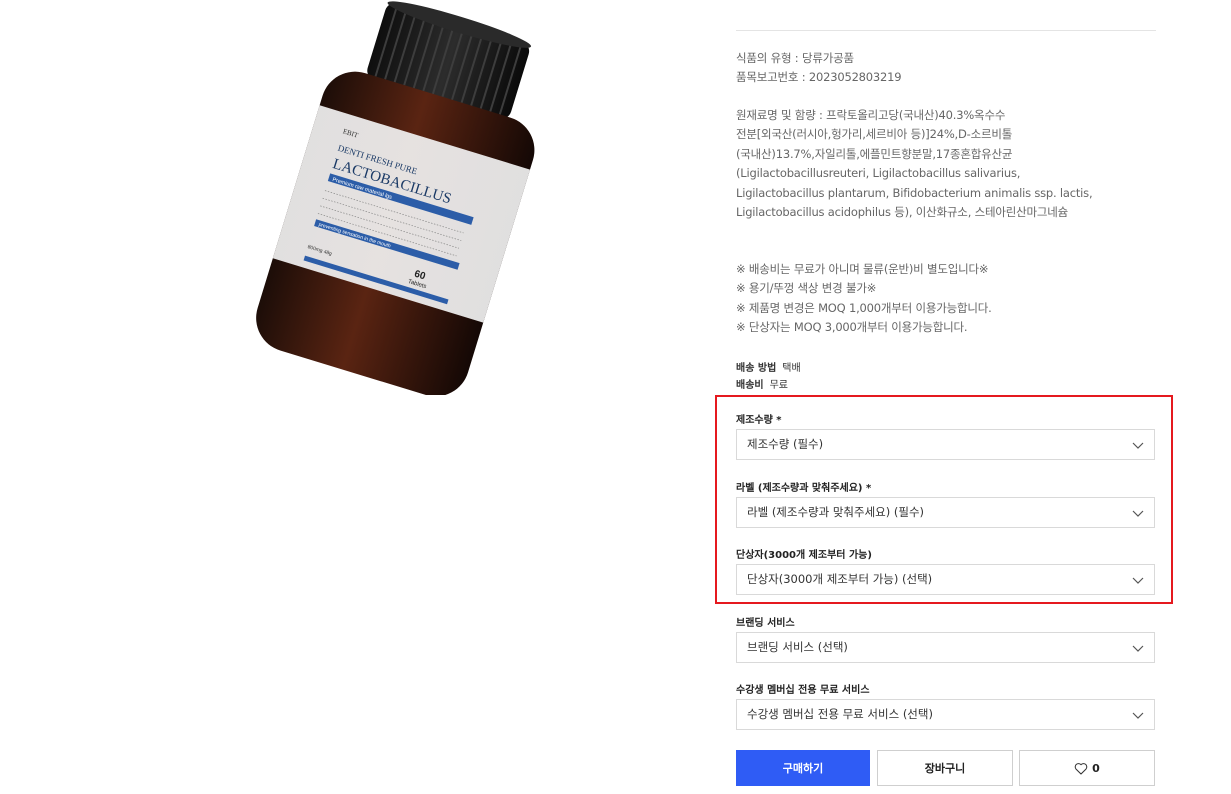 The image size is (1231, 794). What do you see at coordinates (840, 714) in the screenshot?
I see `membership-select-value: 수강생 멤버십 전용 무료 서비스 (선택)` at bounding box center [840, 714].